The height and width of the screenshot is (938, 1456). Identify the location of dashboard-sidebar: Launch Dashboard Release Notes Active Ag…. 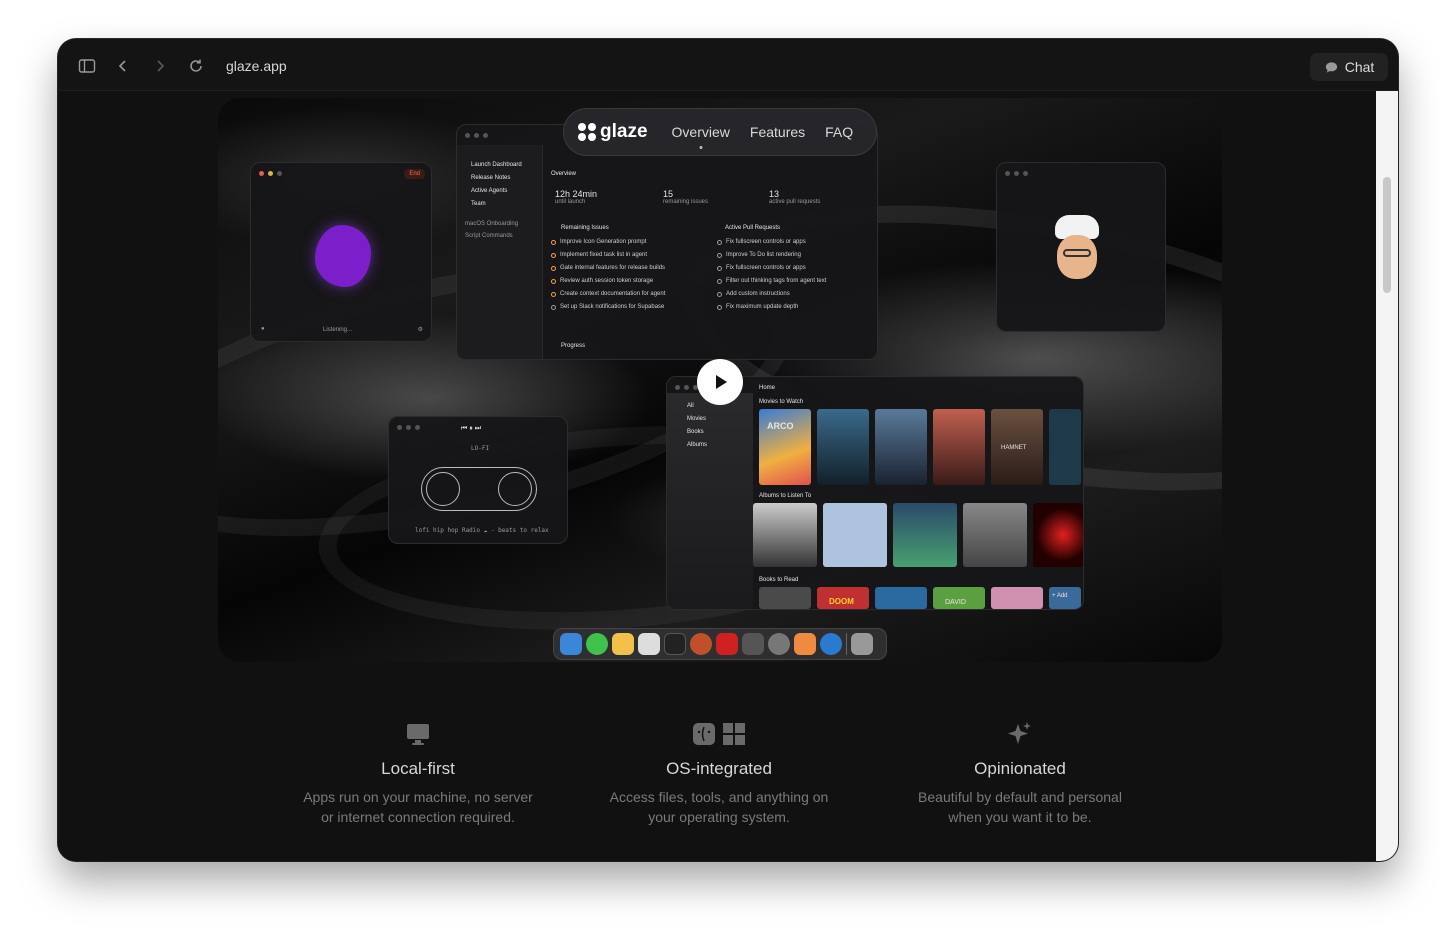
(500, 252).